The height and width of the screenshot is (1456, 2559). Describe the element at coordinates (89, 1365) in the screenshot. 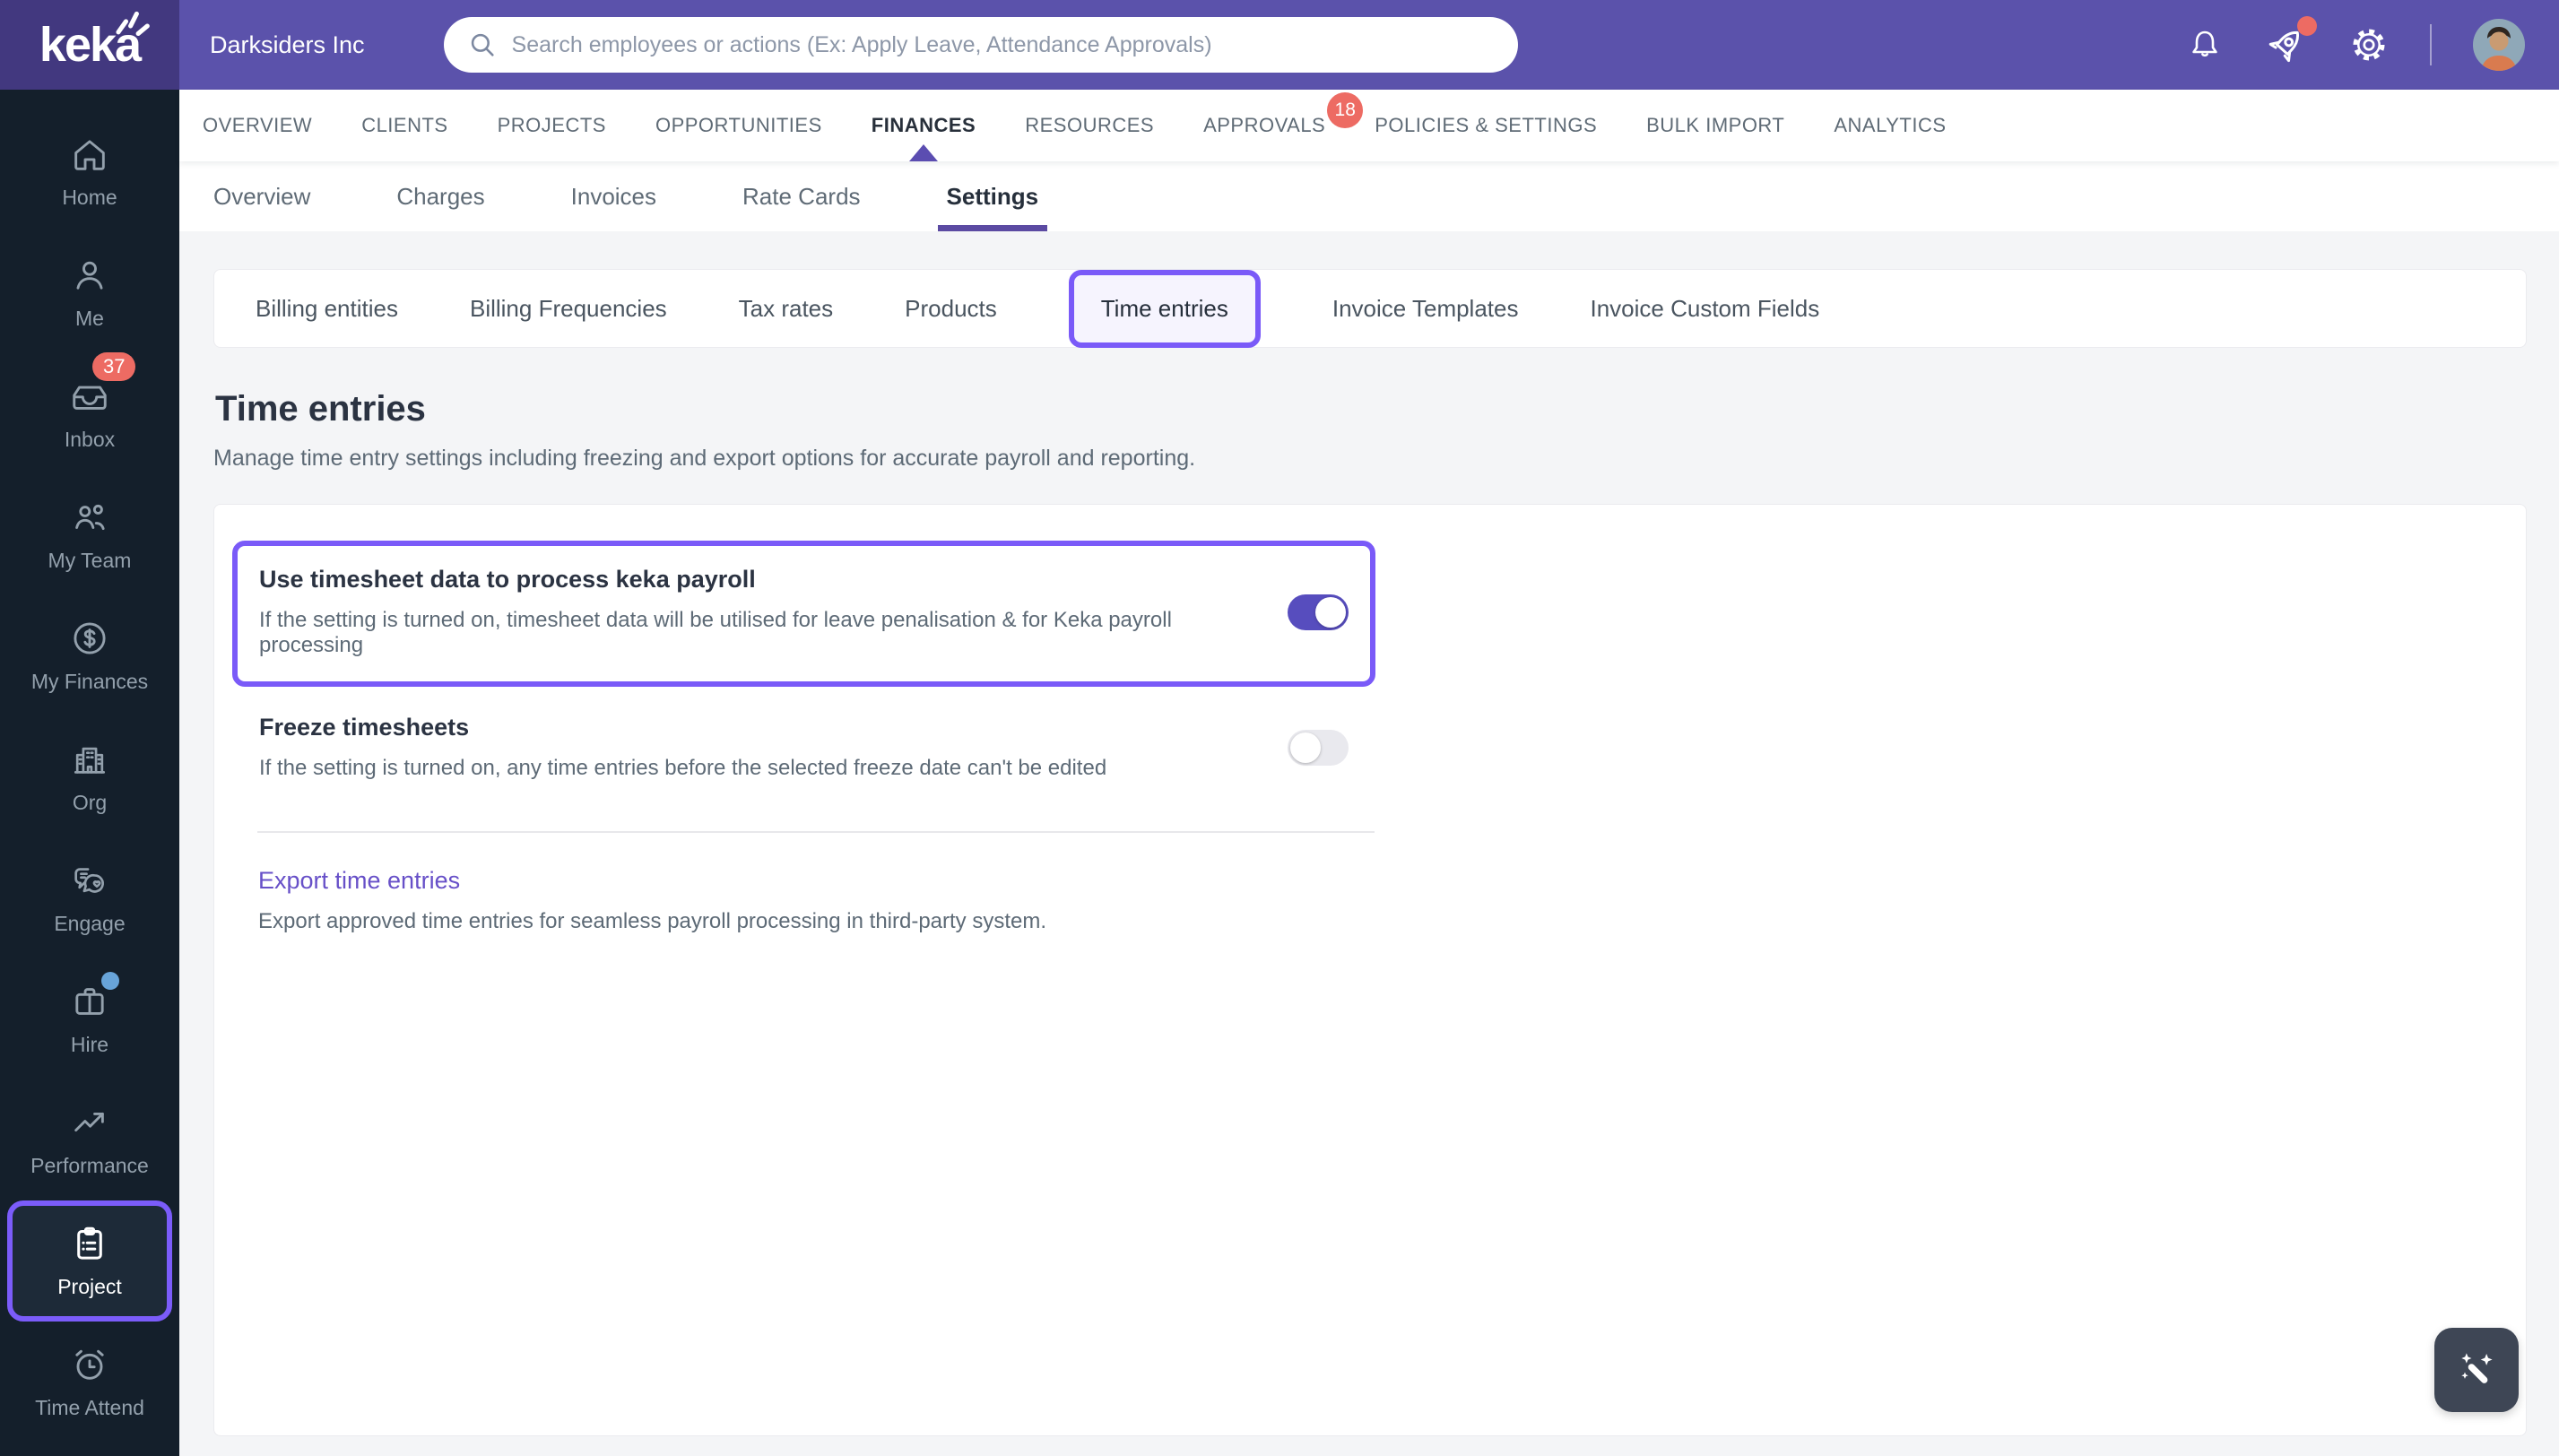

I see `alarm-clock-icon` at that location.